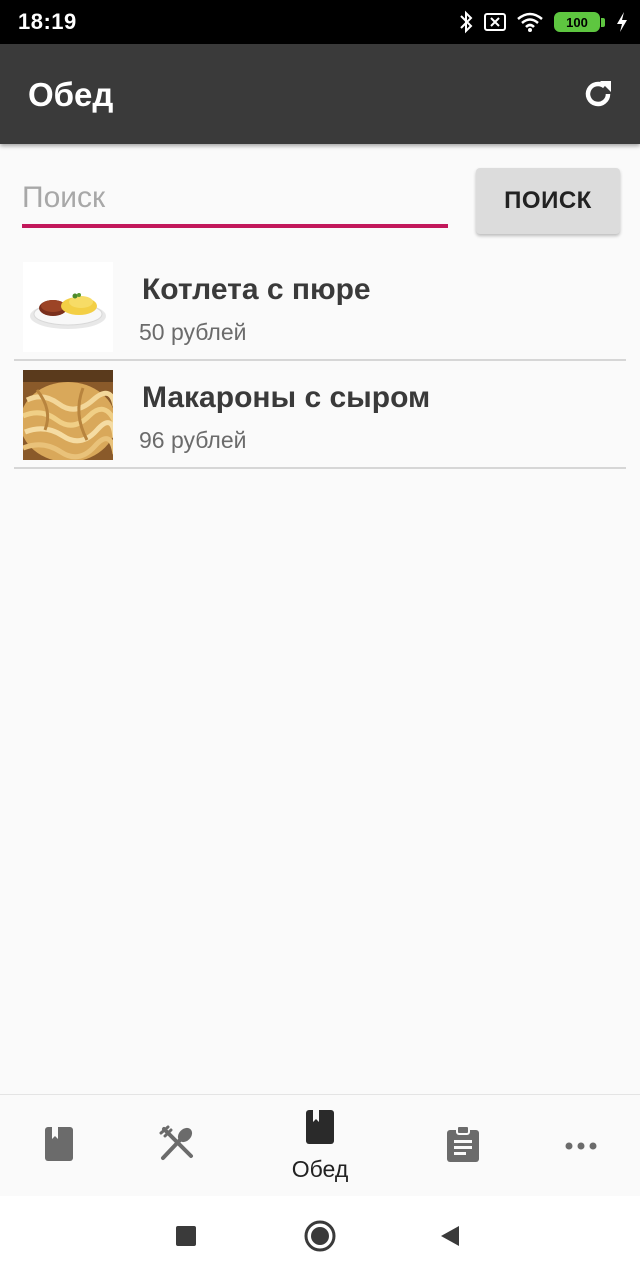  What do you see at coordinates (320, 415) in the screenshot?
I see `list-item: Макароны с сыром 96 рублей` at bounding box center [320, 415].